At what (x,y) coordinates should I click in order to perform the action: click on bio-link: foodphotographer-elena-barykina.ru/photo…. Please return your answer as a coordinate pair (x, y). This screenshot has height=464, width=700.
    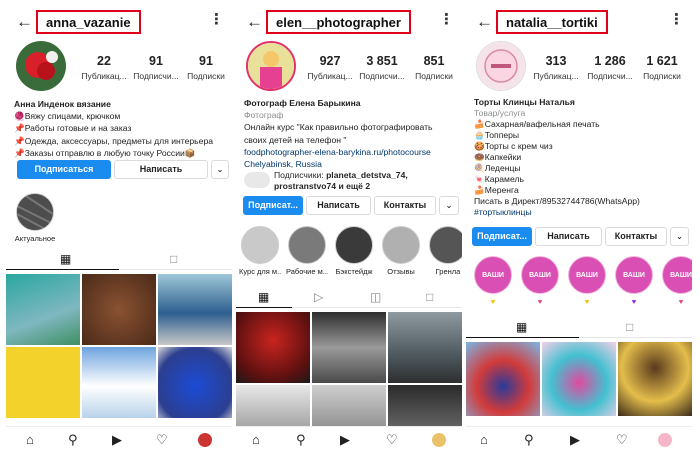
    Looking at the image, I should click on (351, 152).